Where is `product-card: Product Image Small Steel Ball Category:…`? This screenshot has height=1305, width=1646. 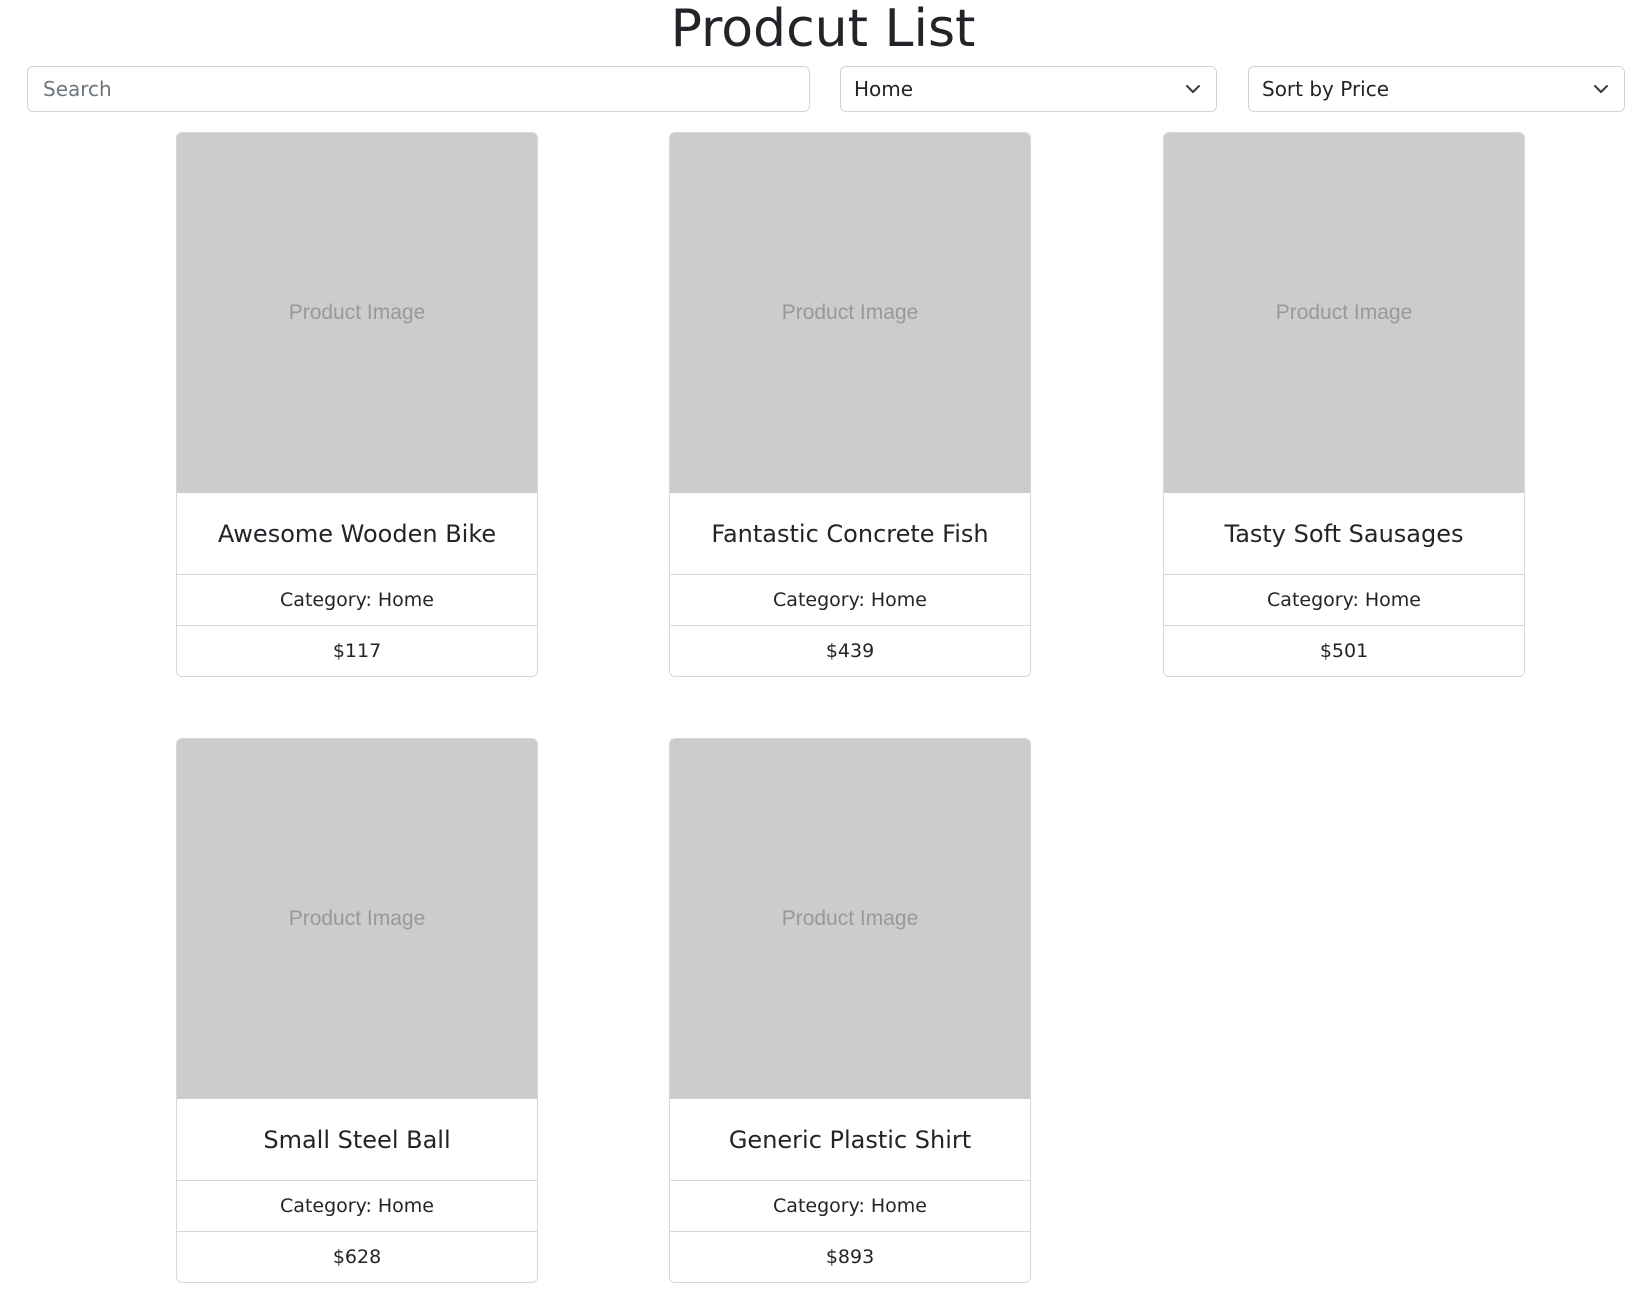 product-card: Product Image Small Steel Ball Category:… is located at coordinates (357, 1010).